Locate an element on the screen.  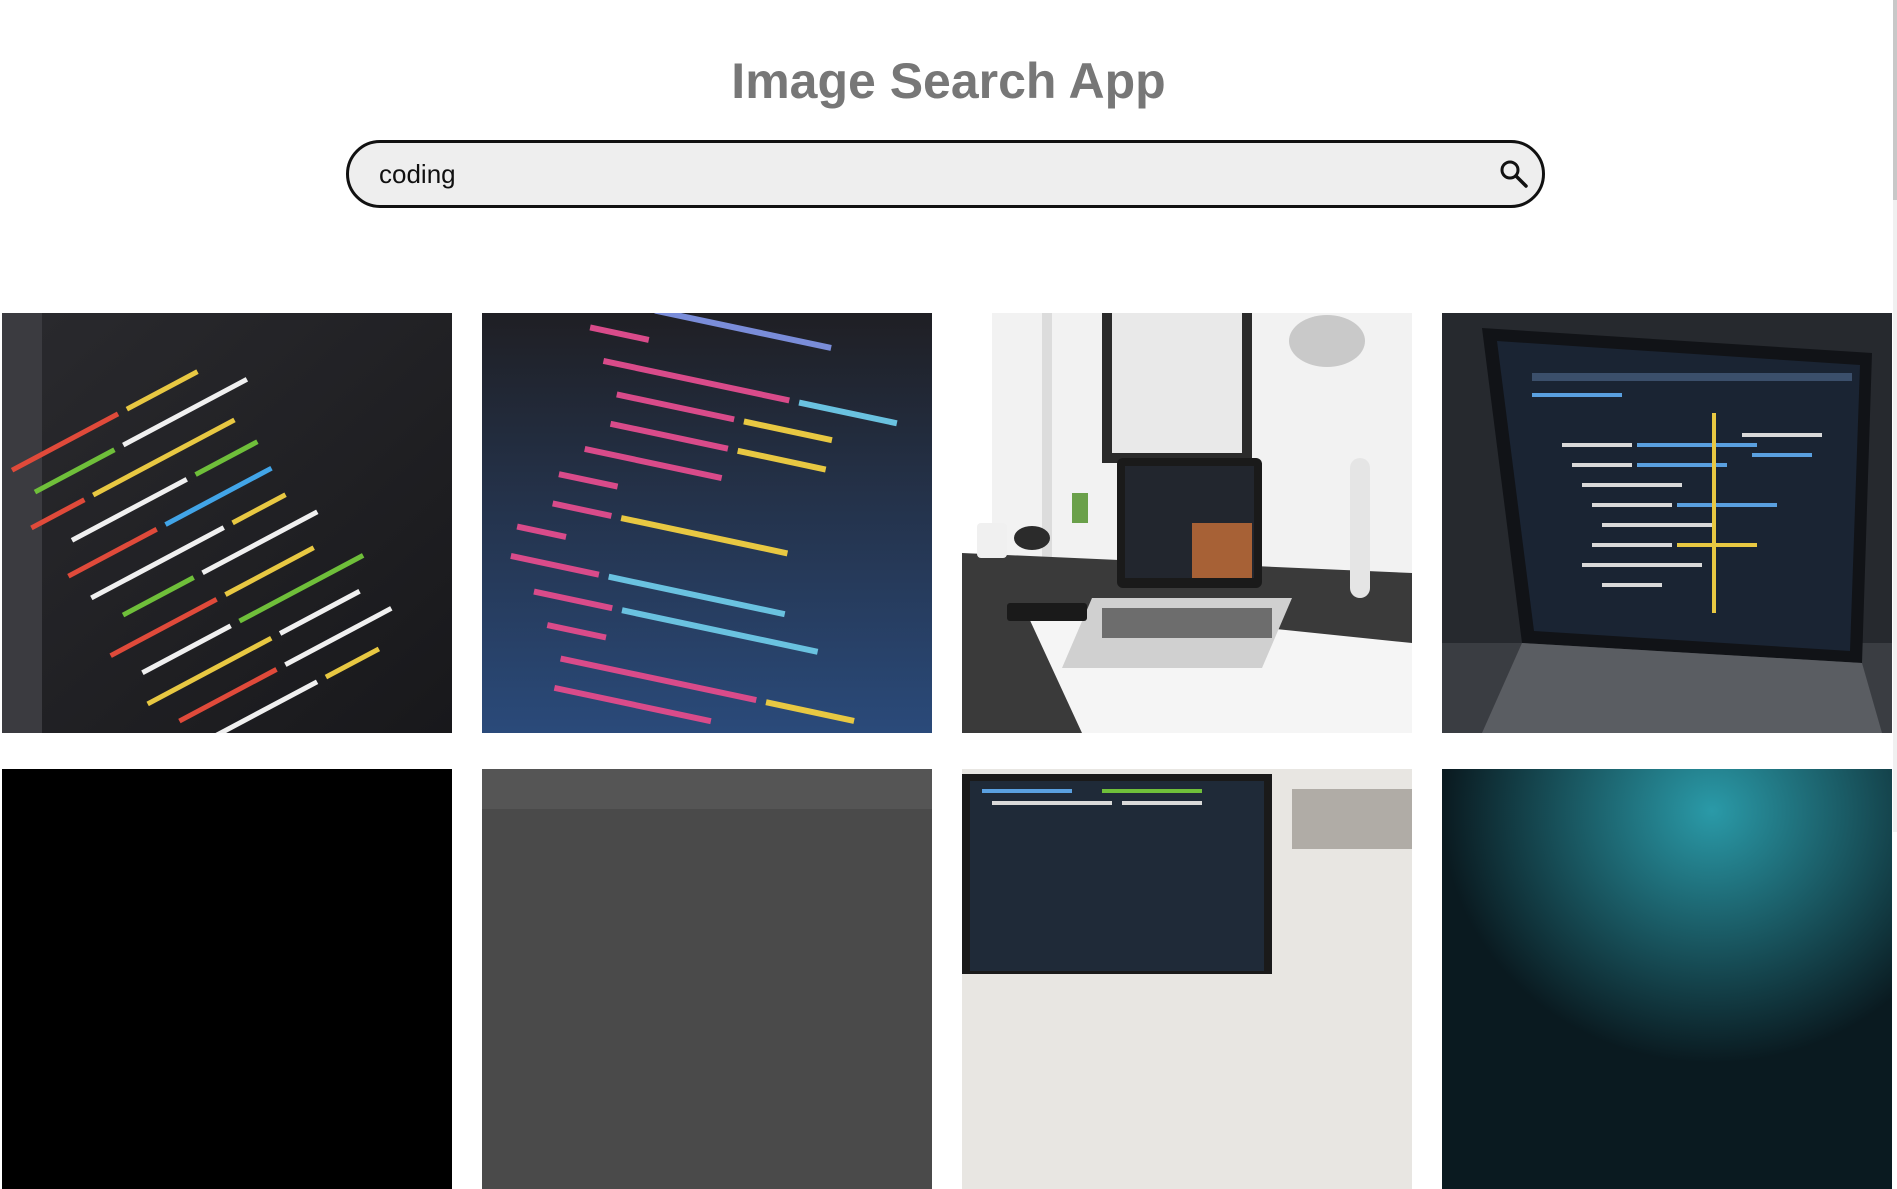
page-title: Image Search App is located at coordinates (948, 81).